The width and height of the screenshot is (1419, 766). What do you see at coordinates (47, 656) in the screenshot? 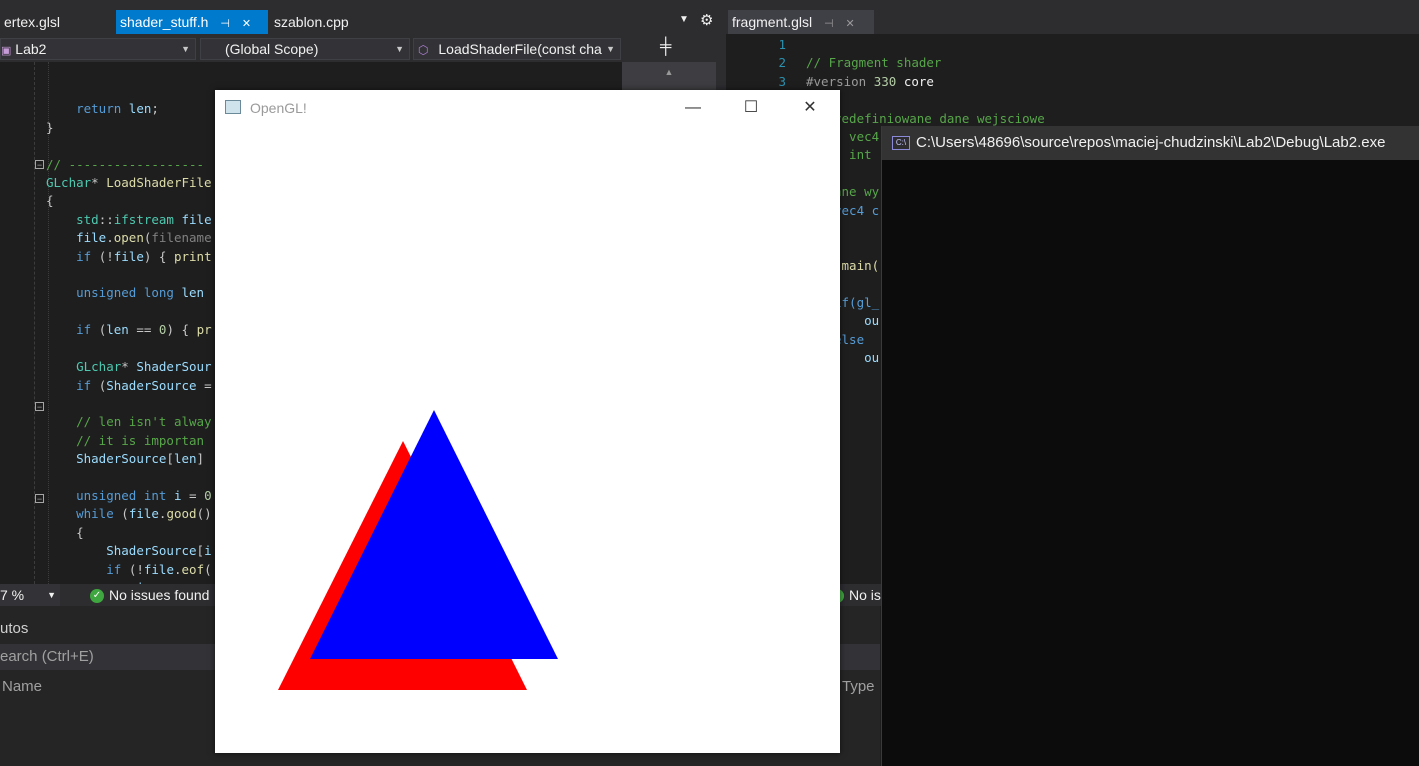
I see `search-placeholder: earch (Ctrl+E)` at bounding box center [47, 656].